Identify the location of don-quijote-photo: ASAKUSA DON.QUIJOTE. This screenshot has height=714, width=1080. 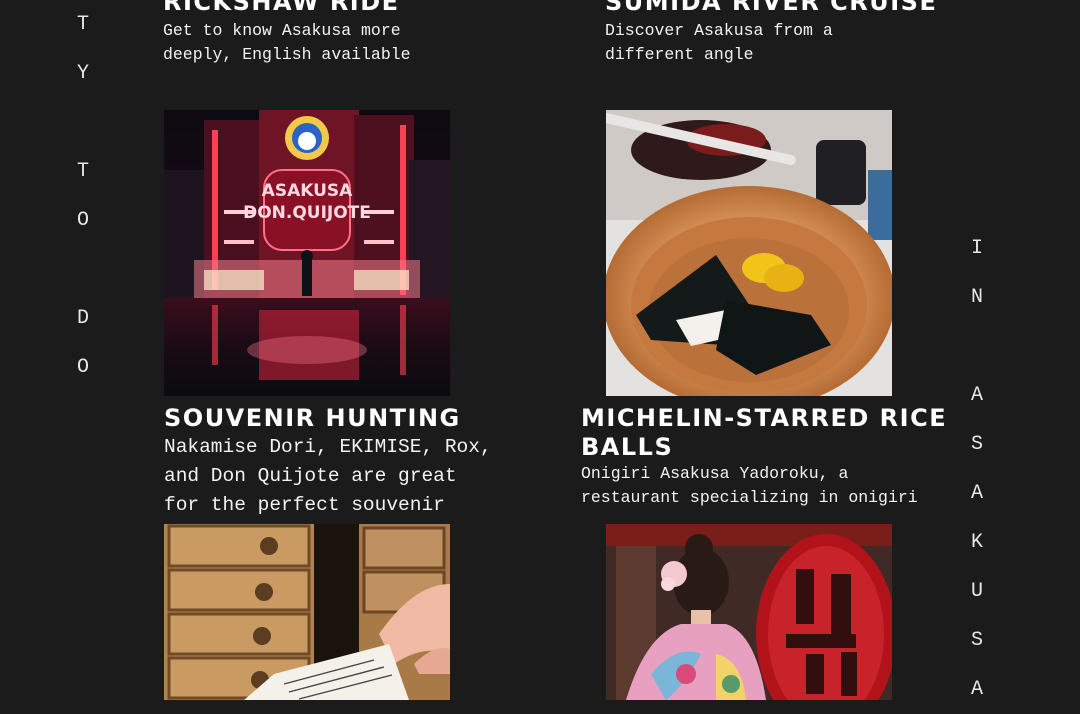
(307, 253).